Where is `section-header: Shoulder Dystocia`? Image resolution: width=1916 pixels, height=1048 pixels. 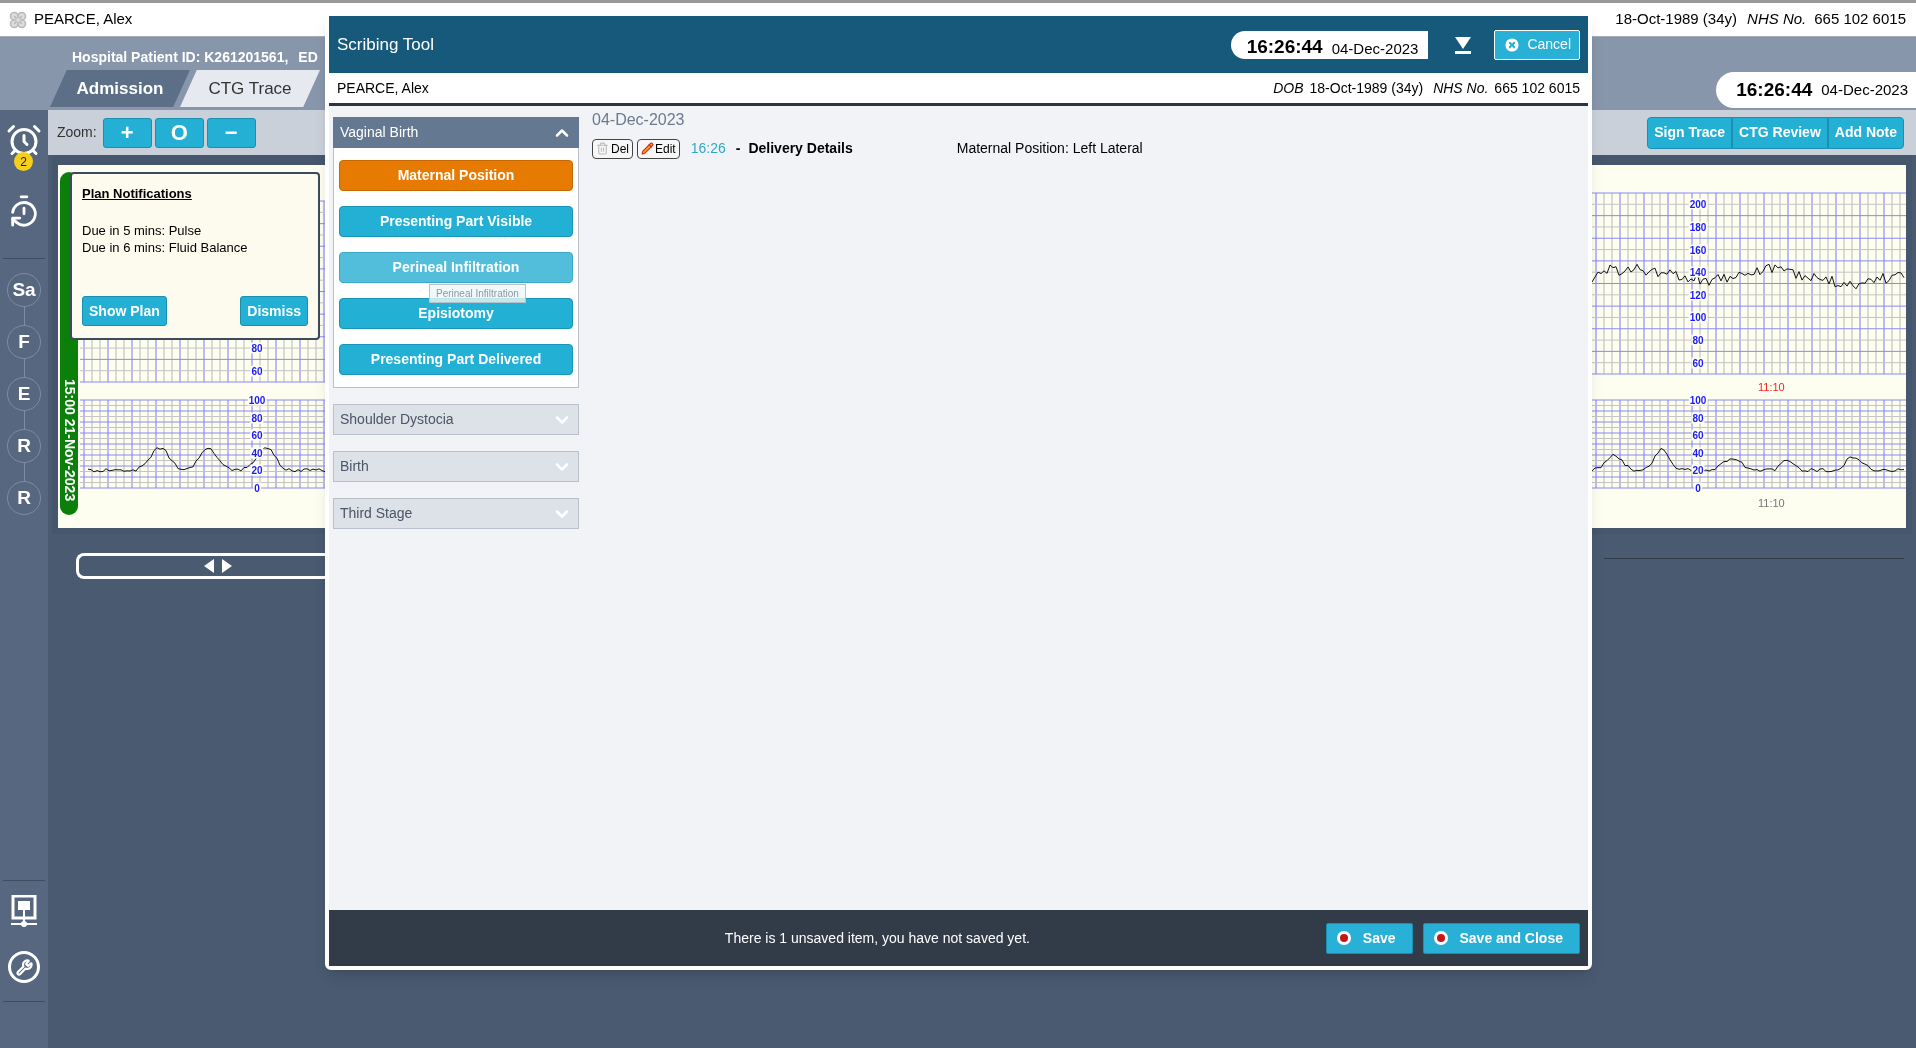
section-header: Shoulder Dystocia is located at coordinates (456, 419).